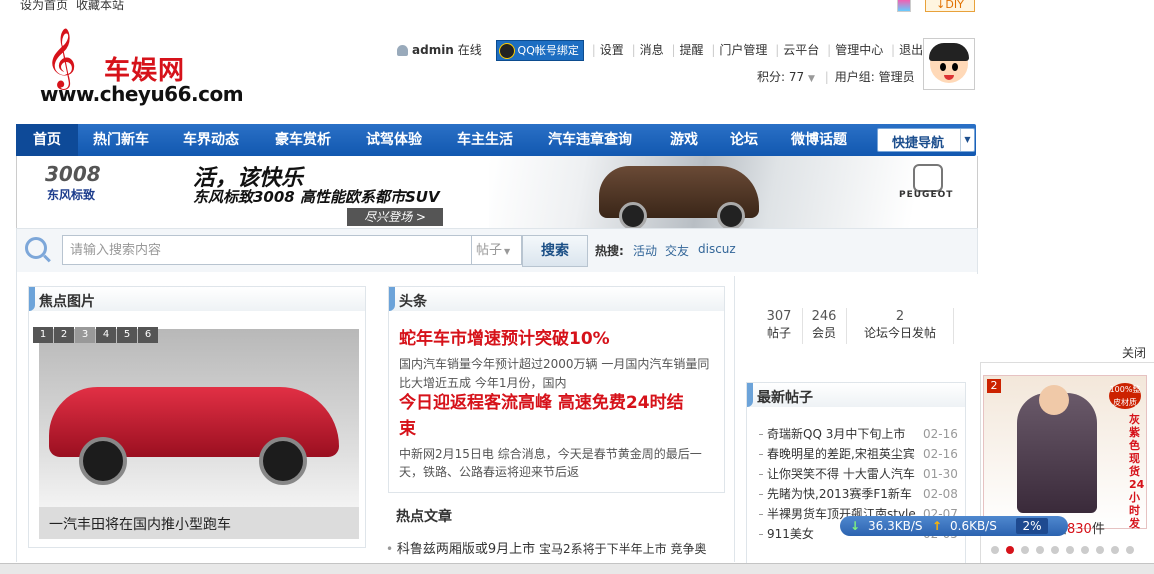 The image size is (1154, 574). I want to click on stat-posts: 307 帖子, so click(779, 324).